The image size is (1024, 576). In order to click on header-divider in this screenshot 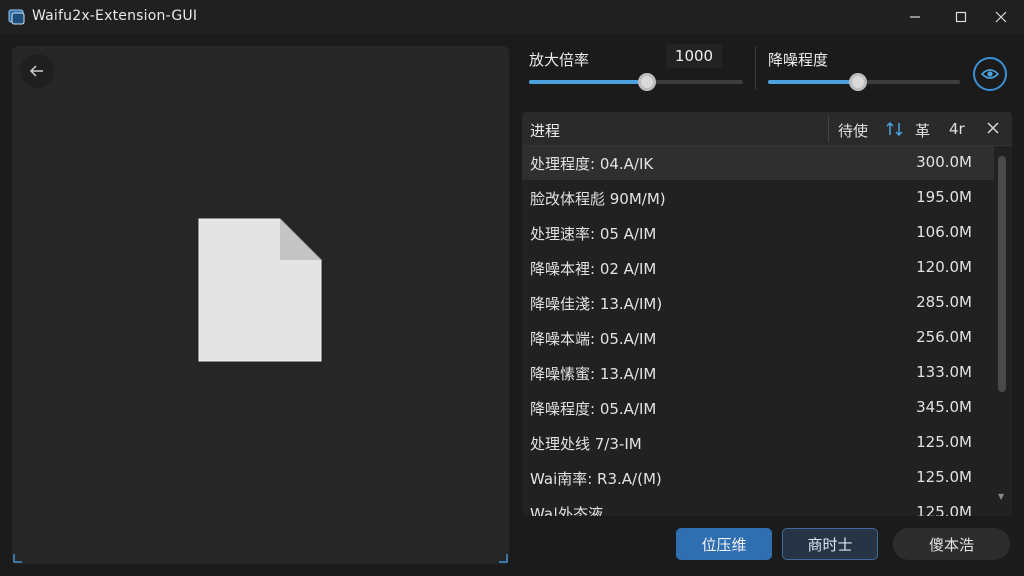, I will do `click(828, 129)`.